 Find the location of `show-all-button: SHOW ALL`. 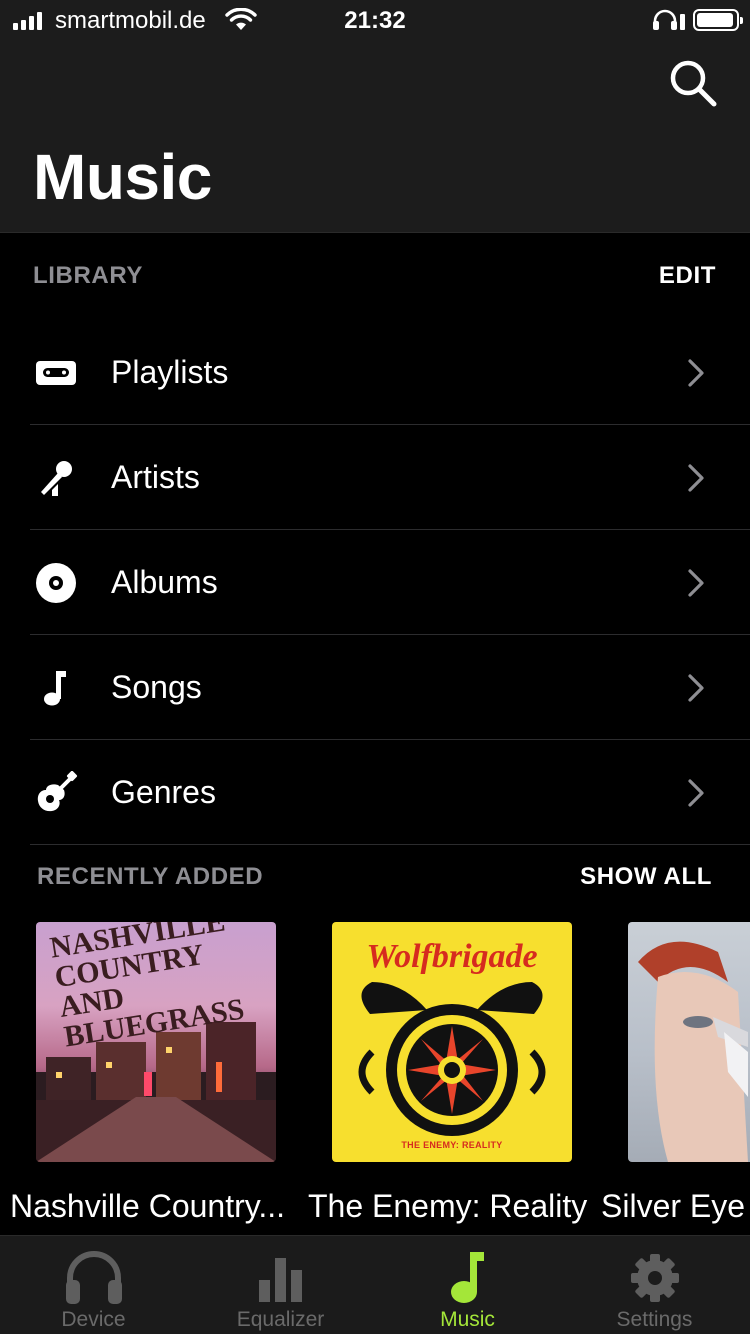

show-all-button: SHOW ALL is located at coordinates (646, 877).